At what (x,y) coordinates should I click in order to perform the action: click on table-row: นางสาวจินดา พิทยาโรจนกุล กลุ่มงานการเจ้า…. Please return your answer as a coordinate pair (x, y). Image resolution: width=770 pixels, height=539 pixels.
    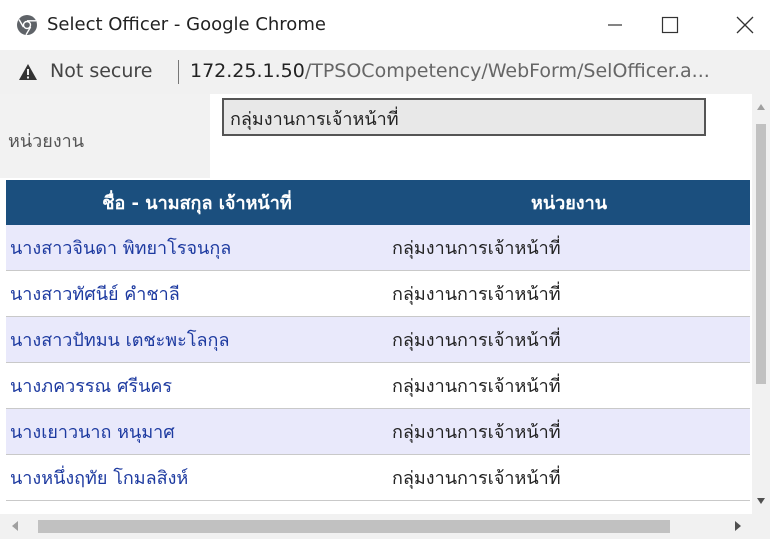
    Looking at the image, I should click on (378, 248).